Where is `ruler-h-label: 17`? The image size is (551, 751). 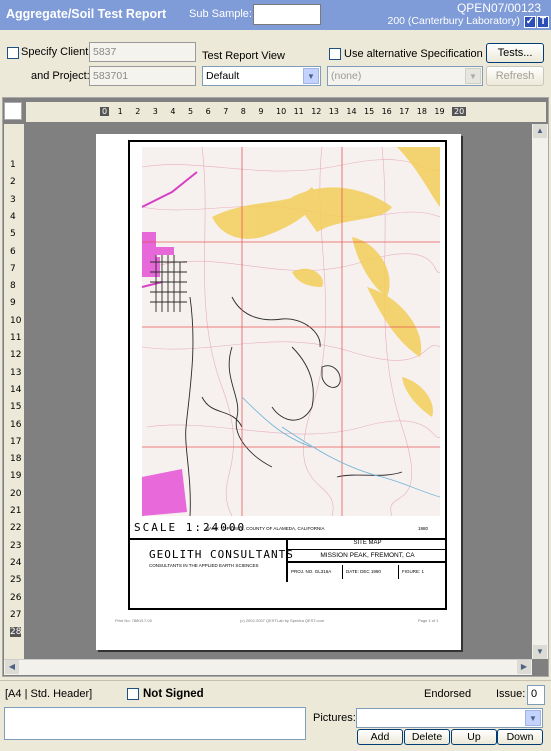
ruler-h-label: 17 is located at coordinates (404, 111).